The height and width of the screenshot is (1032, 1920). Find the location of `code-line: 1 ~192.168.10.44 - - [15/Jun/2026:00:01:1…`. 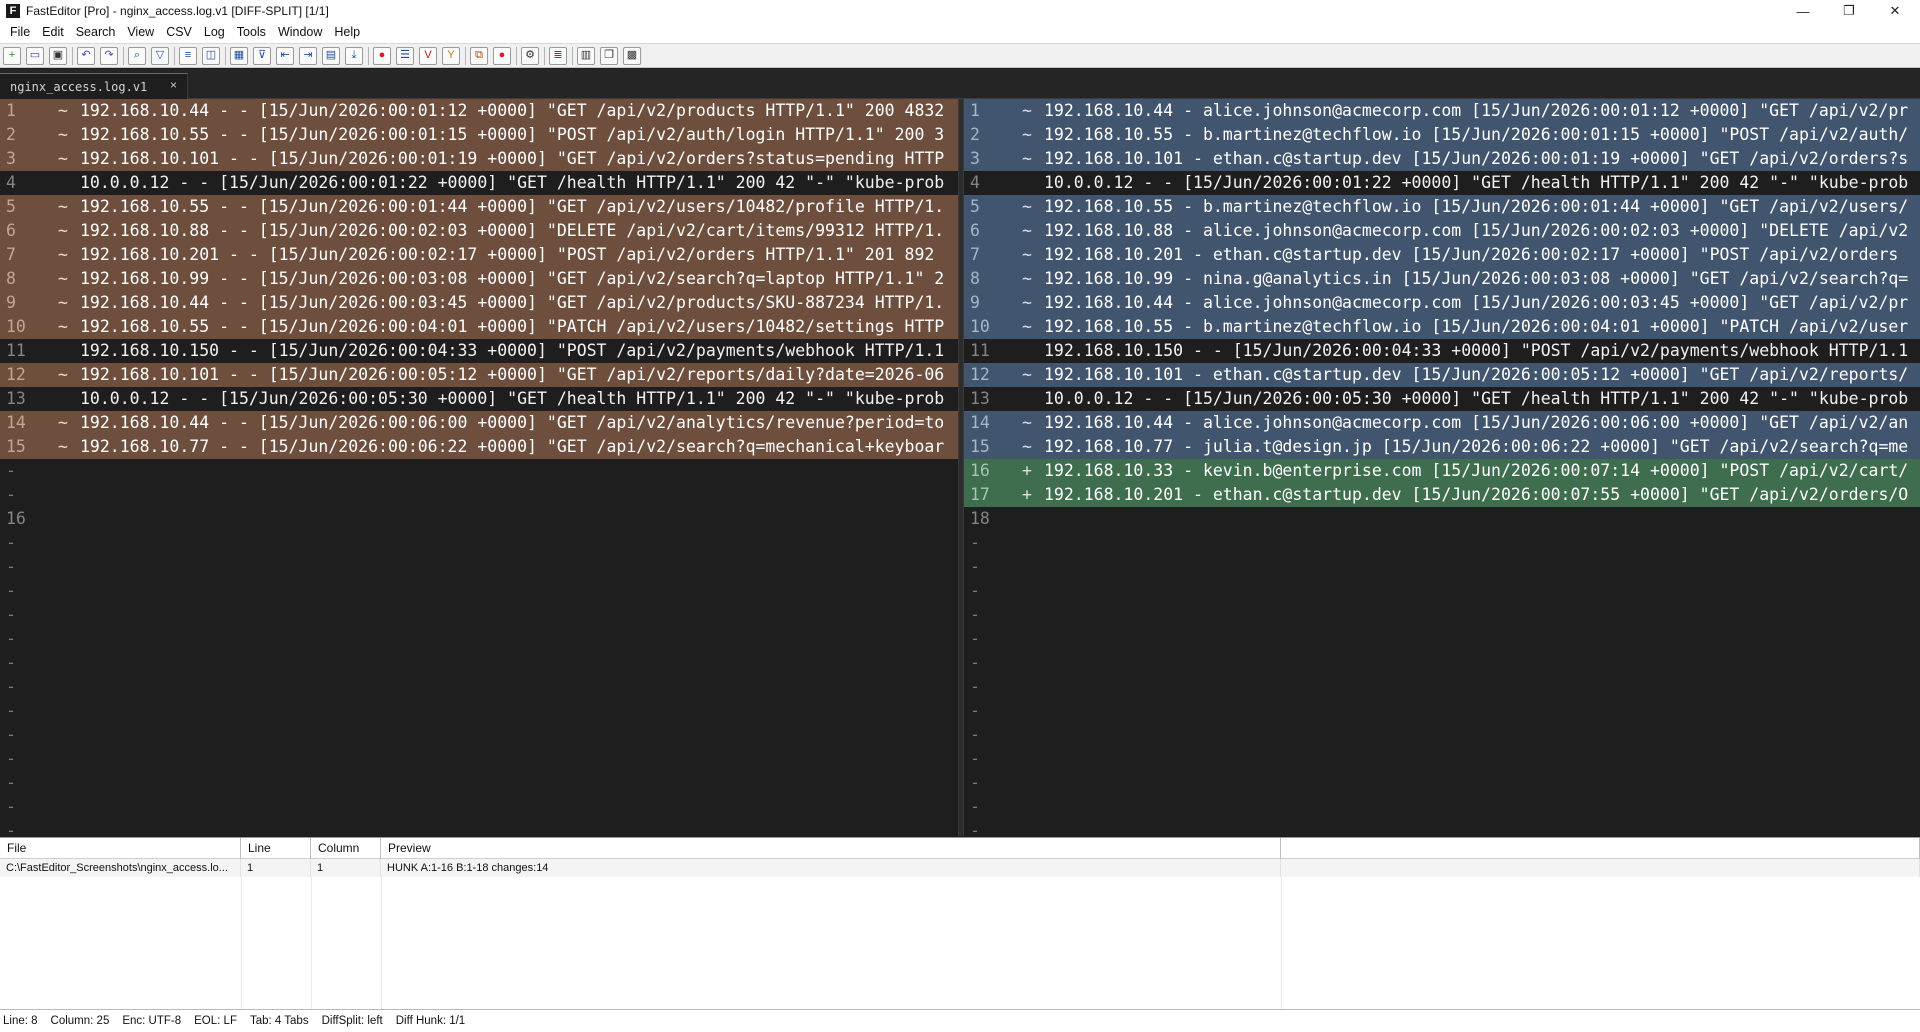

code-line: 1 ~192.168.10.44 - - [15/Jun/2026:00:01:1… is located at coordinates (479, 111).